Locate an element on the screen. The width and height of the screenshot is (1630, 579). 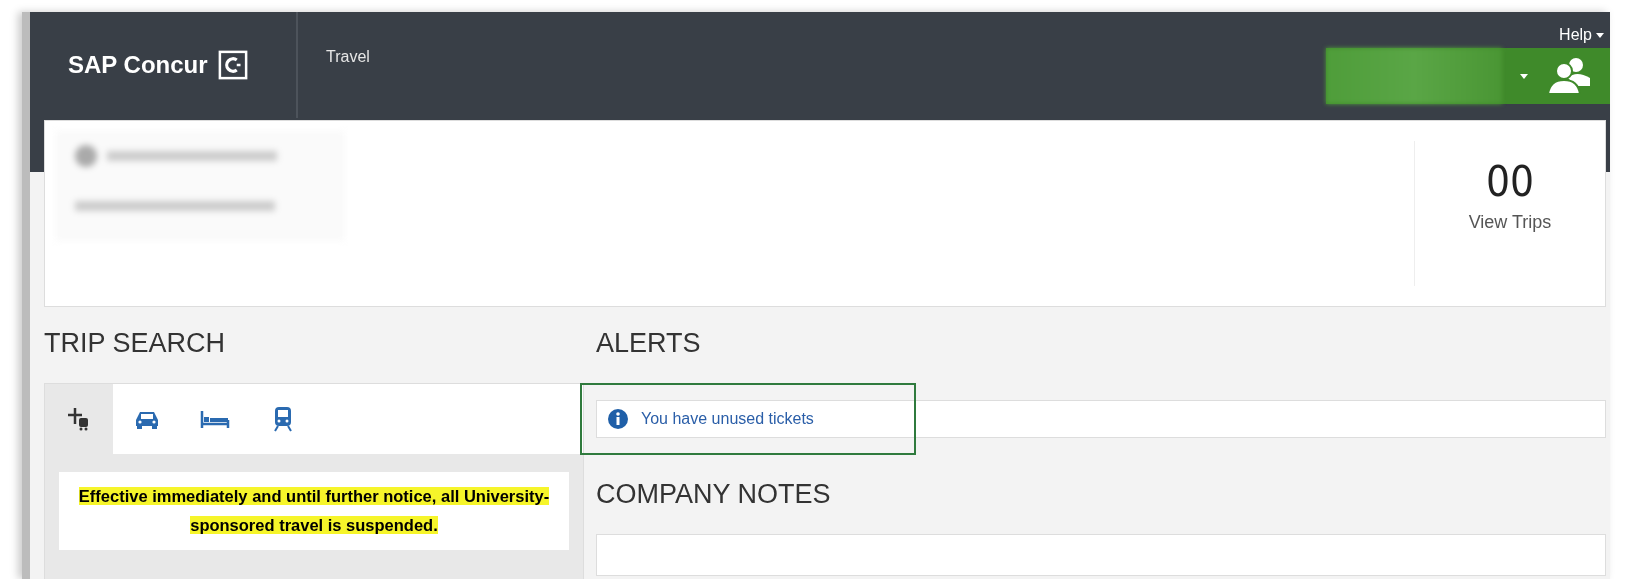
user-menu is located at coordinates (1468, 76).